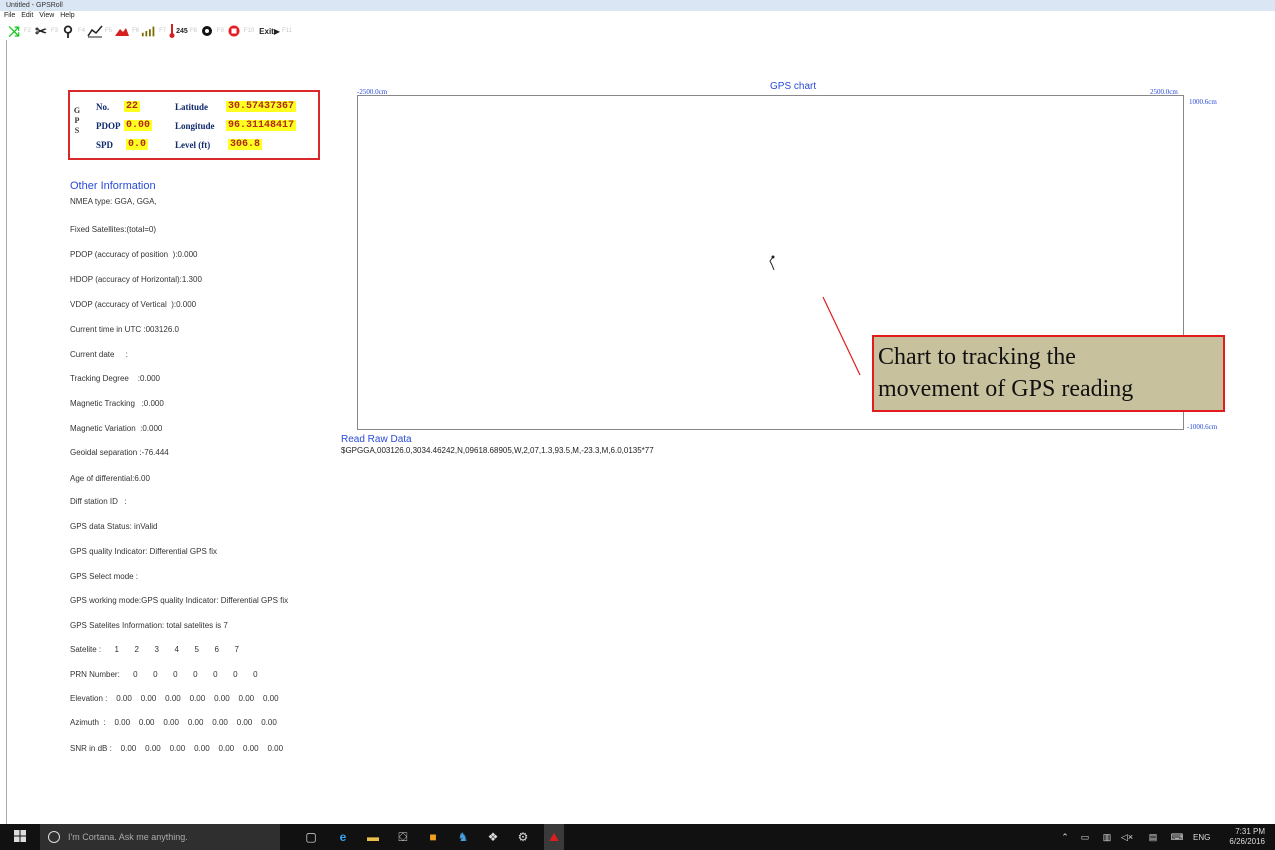 This screenshot has width=1275, height=850. Describe the element at coordinates (68, 30) in the screenshot. I see `search-icon: ⚲` at that location.